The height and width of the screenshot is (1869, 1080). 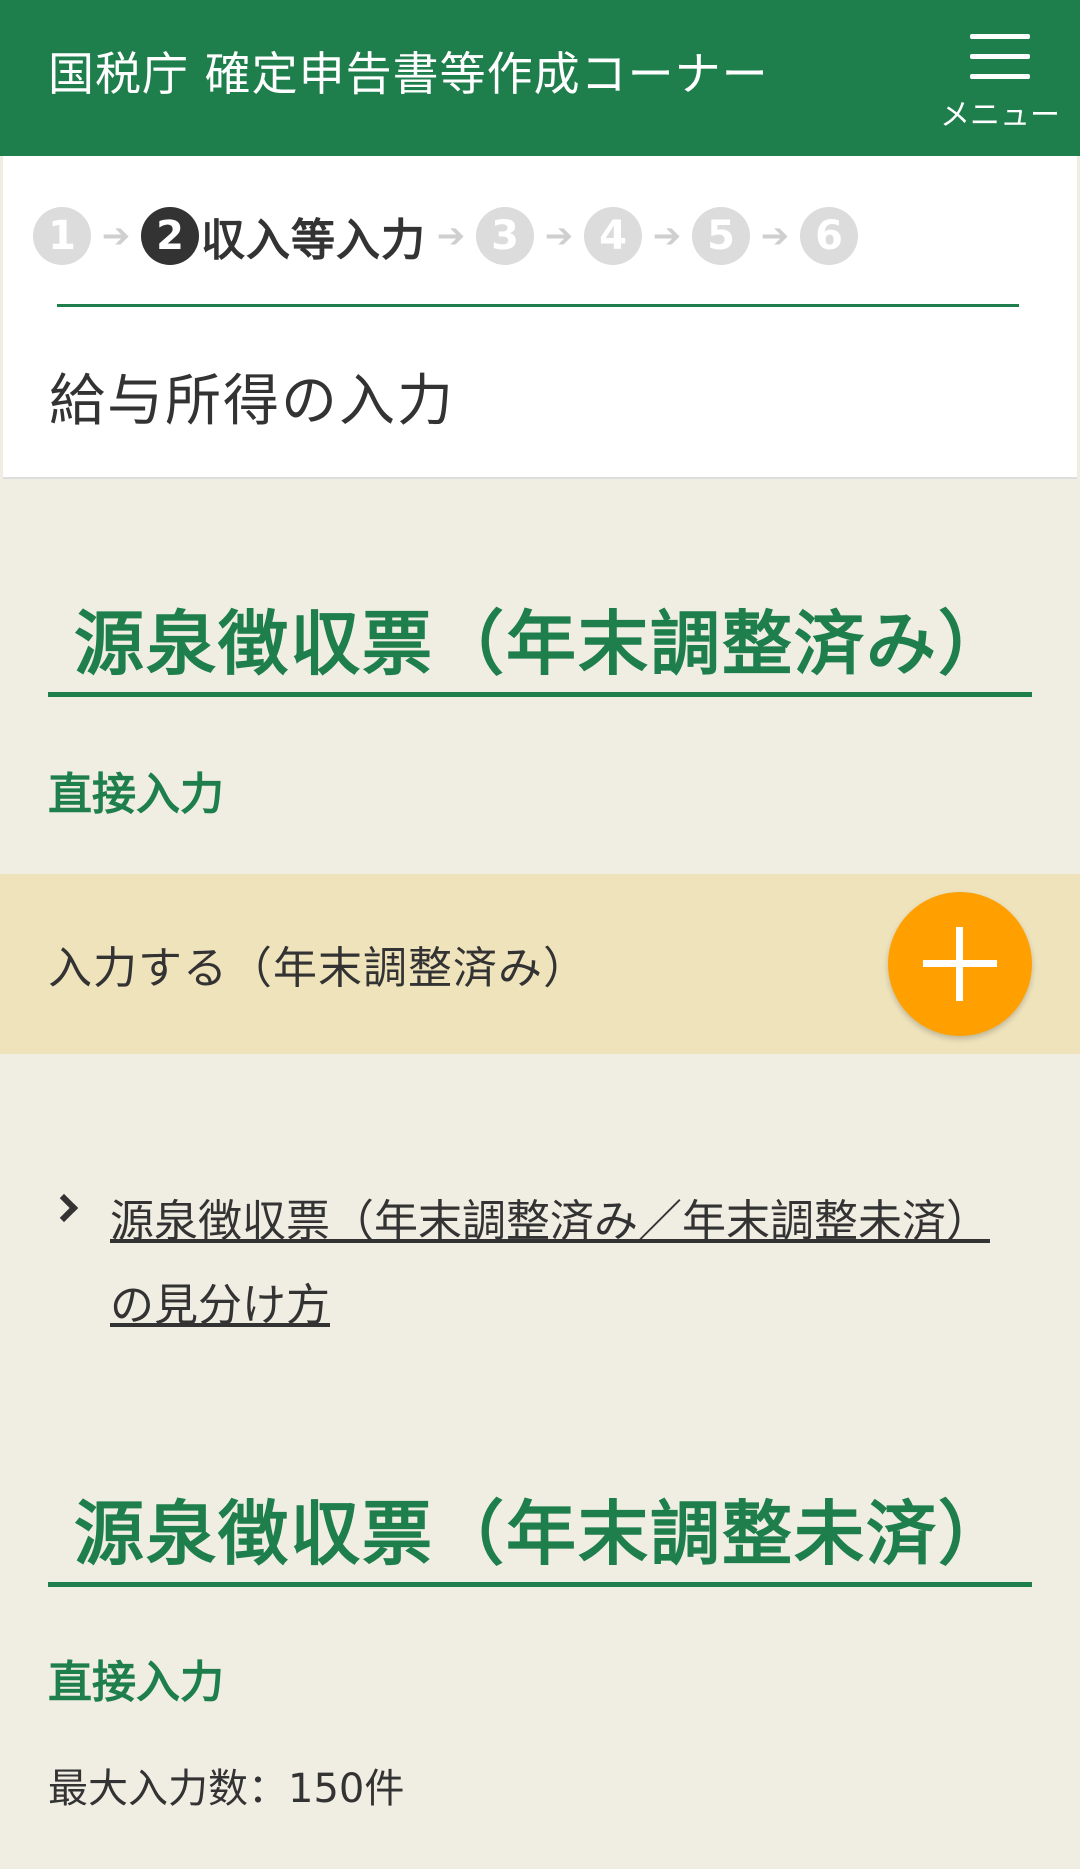 What do you see at coordinates (613, 236) in the screenshot?
I see `step-4: 4` at bounding box center [613, 236].